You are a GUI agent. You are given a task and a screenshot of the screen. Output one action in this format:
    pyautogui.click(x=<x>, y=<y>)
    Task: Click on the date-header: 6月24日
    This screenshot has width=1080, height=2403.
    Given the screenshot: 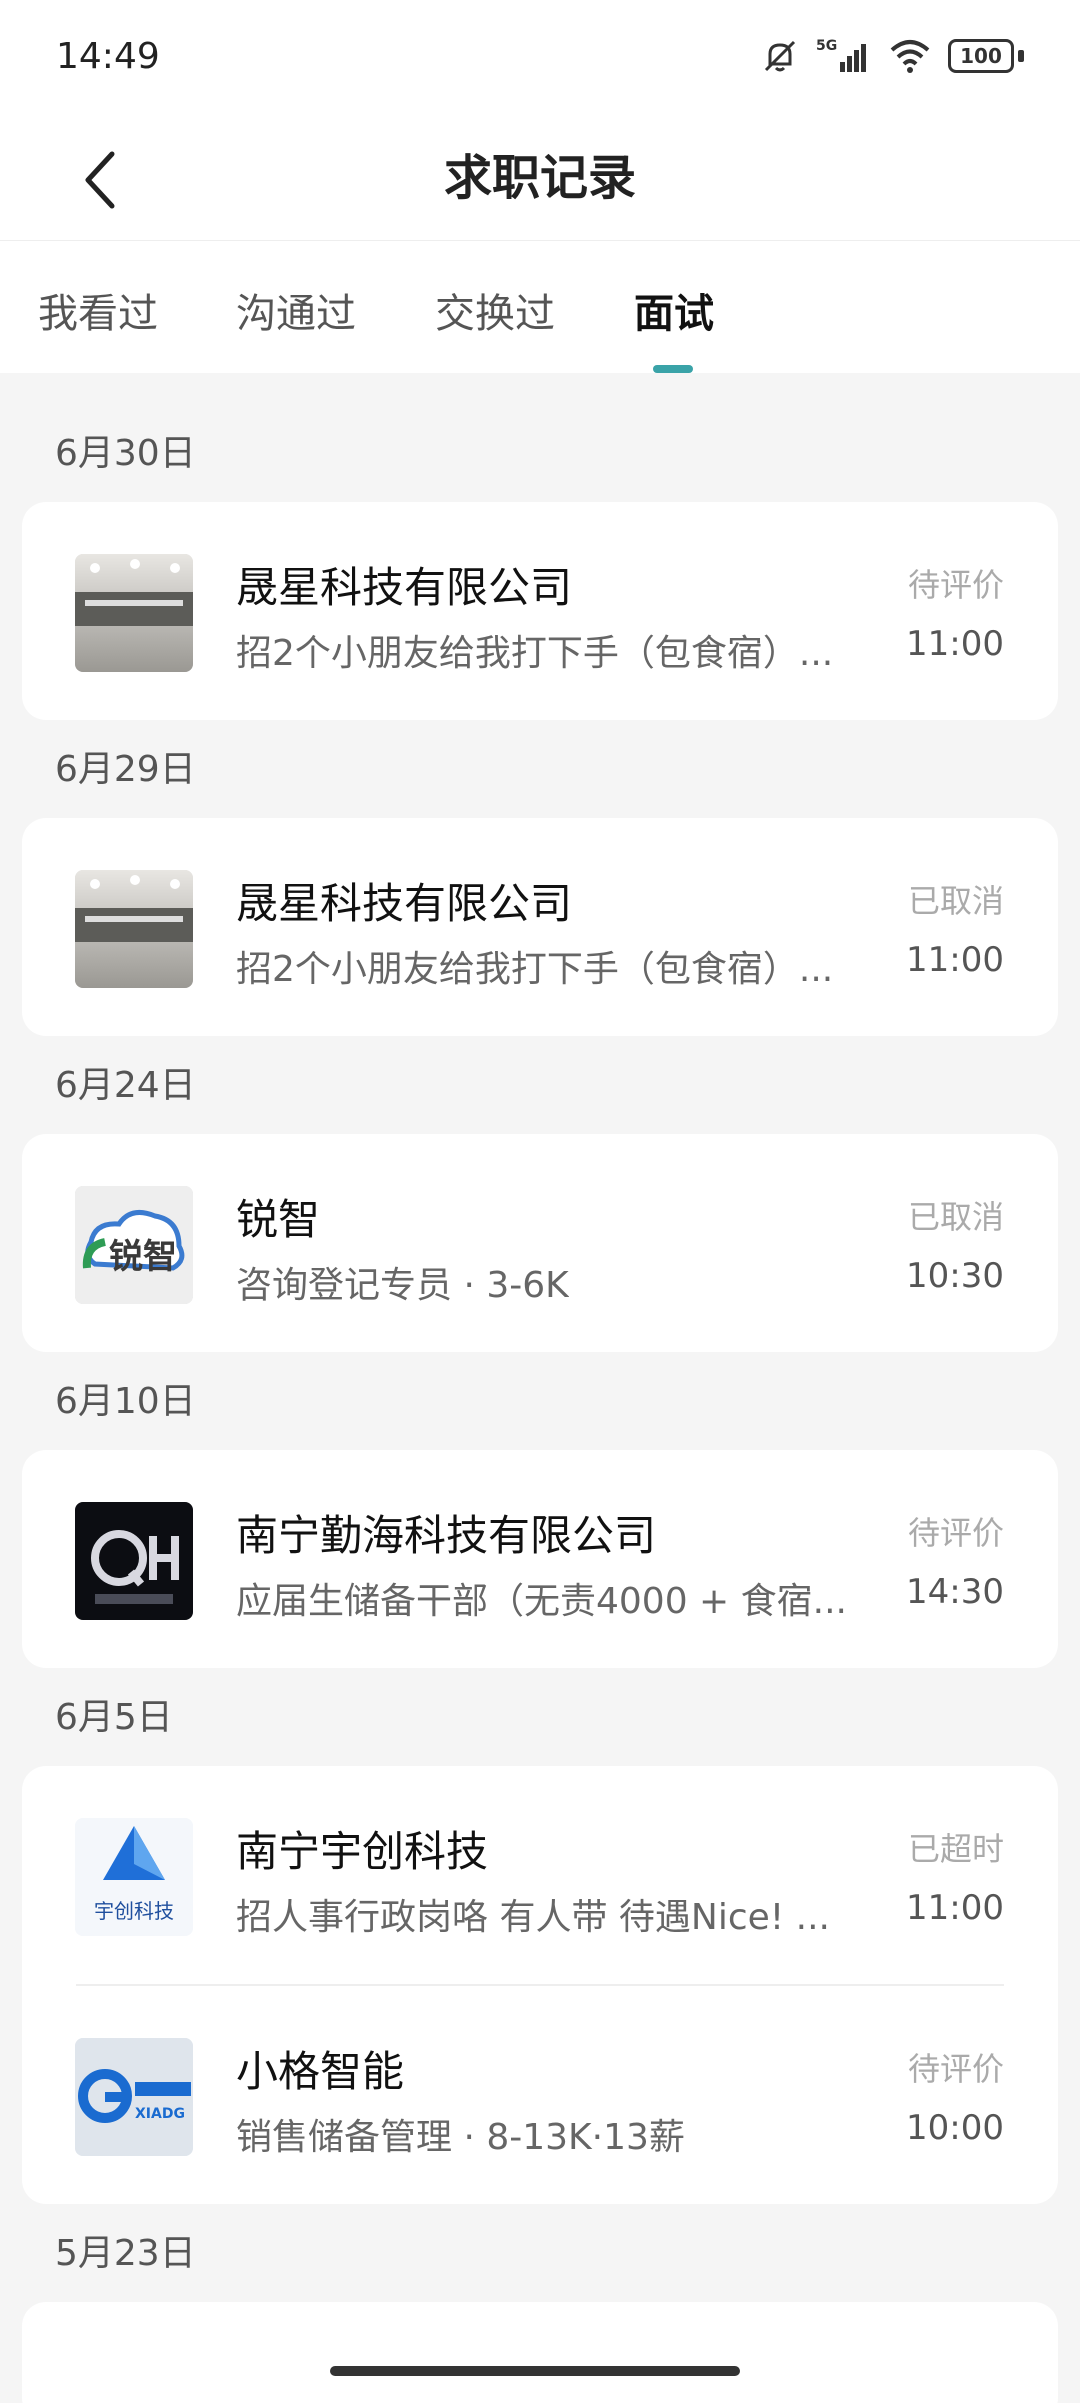 What is the action you would take?
    pyautogui.click(x=125, y=1085)
    